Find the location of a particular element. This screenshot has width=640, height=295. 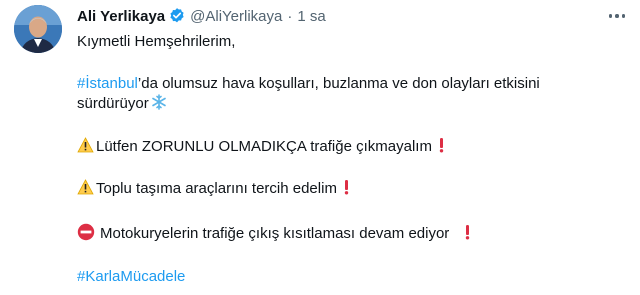

tweet-header: Ali Yerlikaya @AliYerlikaya · 1 sa is located at coordinates (201, 16).